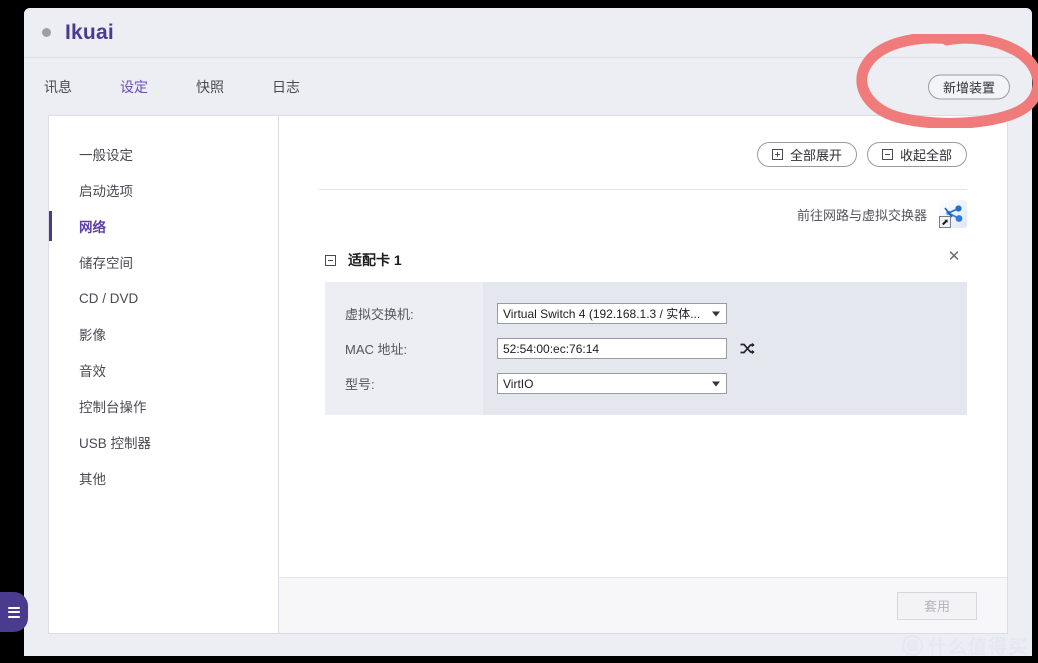  What do you see at coordinates (89, 32) in the screenshot?
I see `page-title: Ikuai` at bounding box center [89, 32].